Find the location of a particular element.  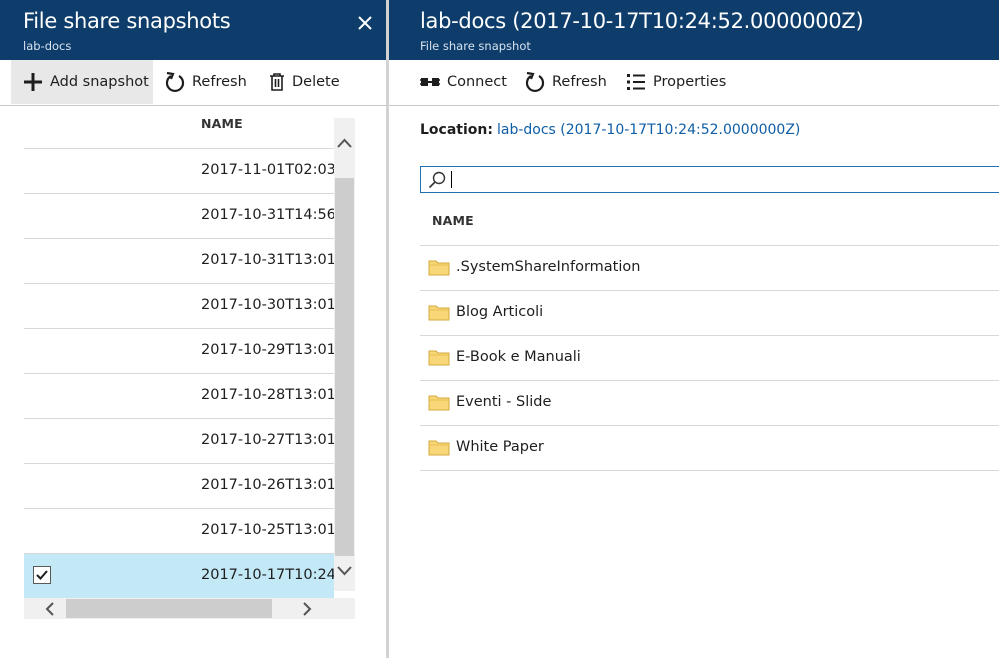

detail-title: lab-docs (2017-10-17T10:24:52.0000000Z) is located at coordinates (642, 21).